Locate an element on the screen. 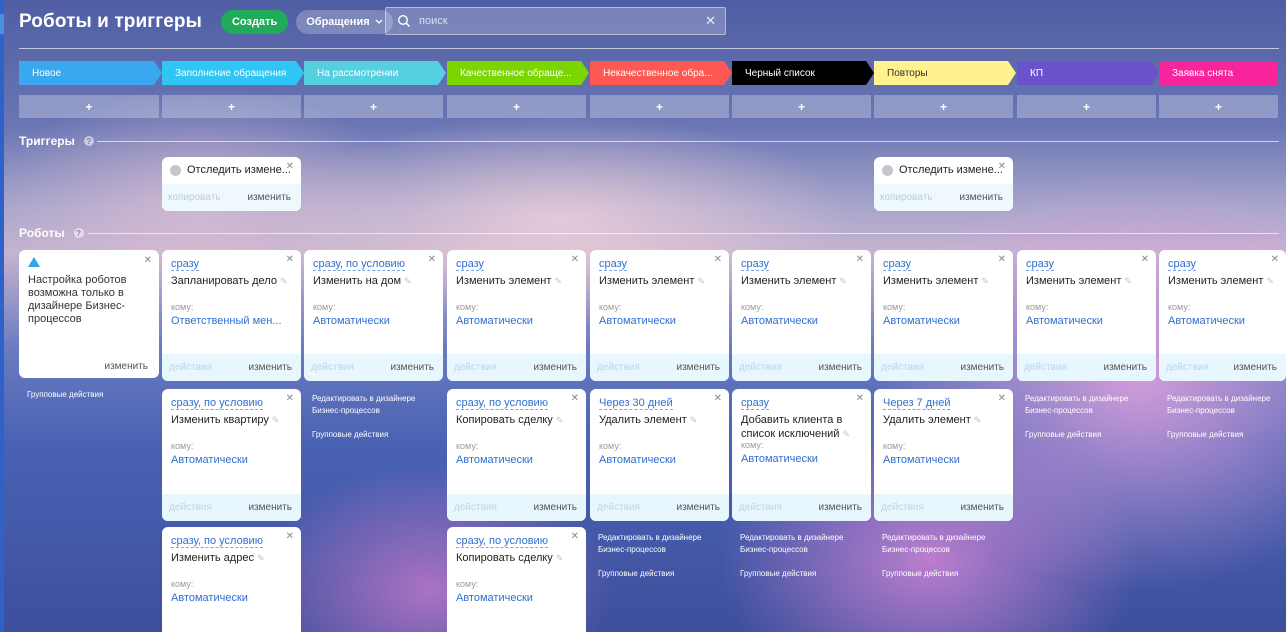 The height and width of the screenshot is (632, 1286). search-input: поиск ✕ is located at coordinates (555, 21).